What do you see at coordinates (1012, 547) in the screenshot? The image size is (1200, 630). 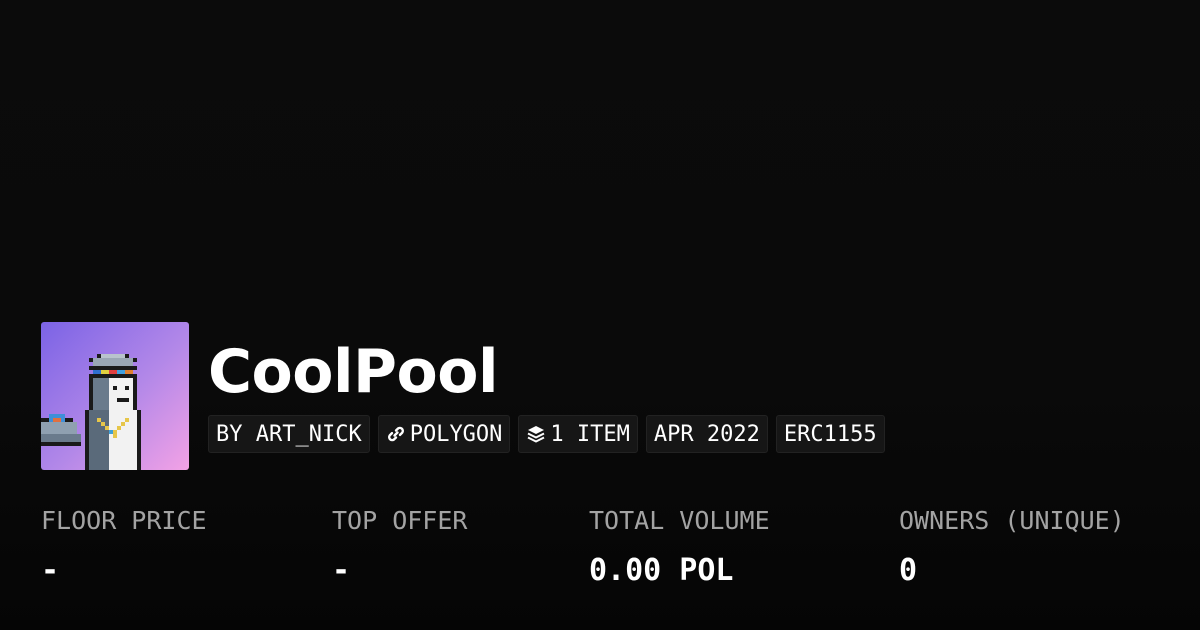 I see `owners-stat: OWNERS (UNIQUE) 0` at bounding box center [1012, 547].